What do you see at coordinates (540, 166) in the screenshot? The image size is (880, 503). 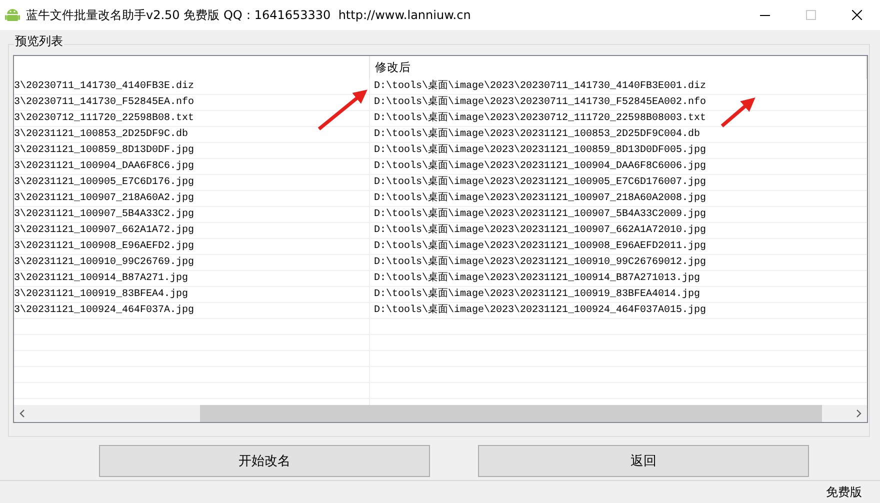 I see `table-cell: D:\tools\桌面\image\2023\20231121_100904_DAA6F8C6006.jpg` at bounding box center [540, 166].